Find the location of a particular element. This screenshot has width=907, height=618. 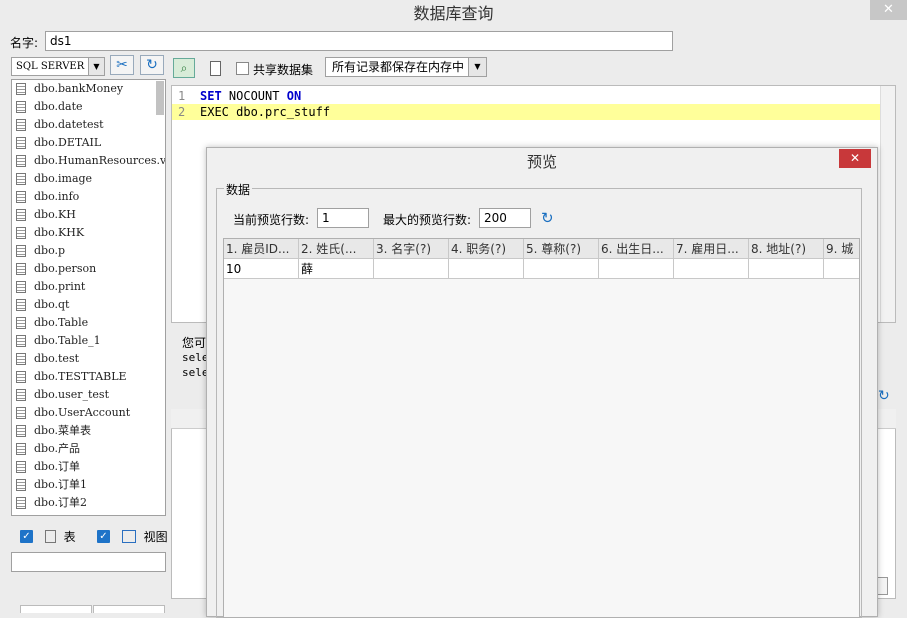

tree-item: dbo.test is located at coordinates (88, 359).